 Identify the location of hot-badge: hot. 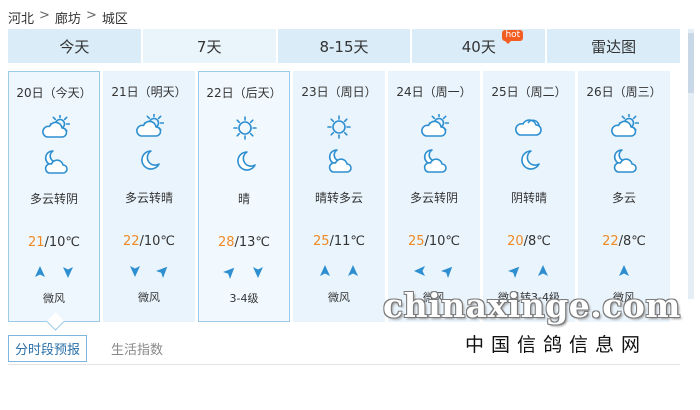
(513, 37).